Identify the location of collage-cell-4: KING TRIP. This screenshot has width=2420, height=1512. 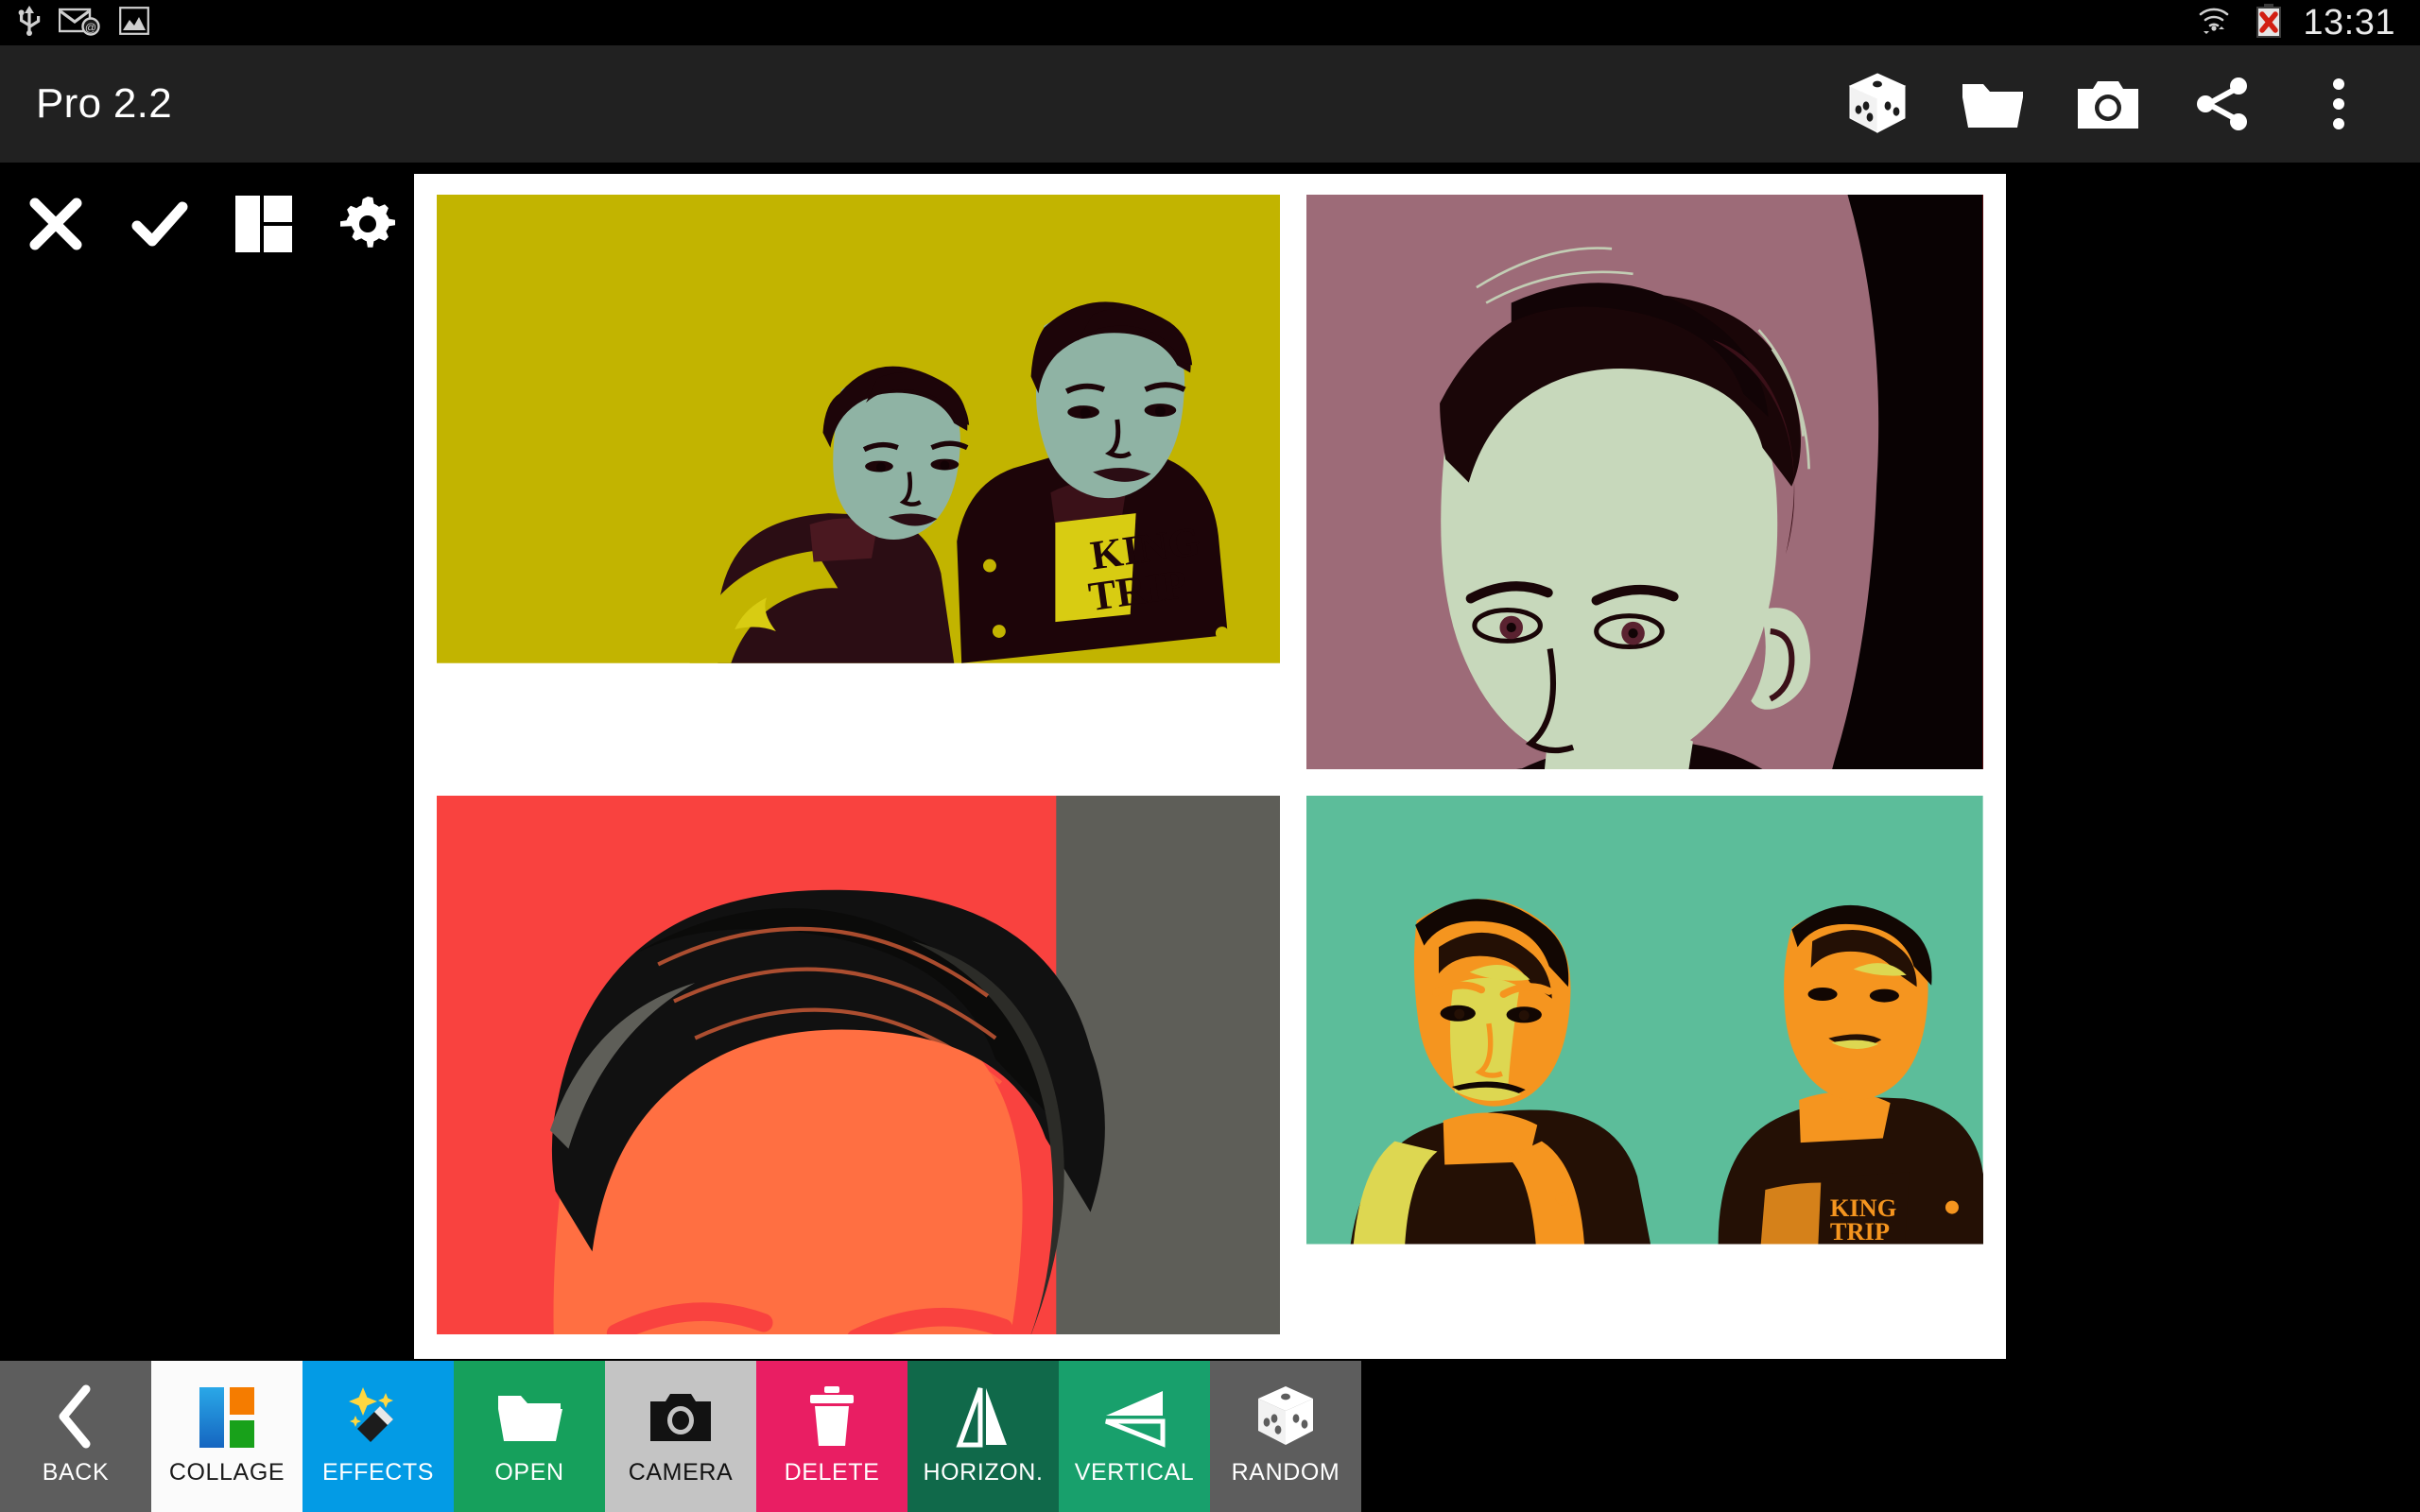
(1638, 1058).